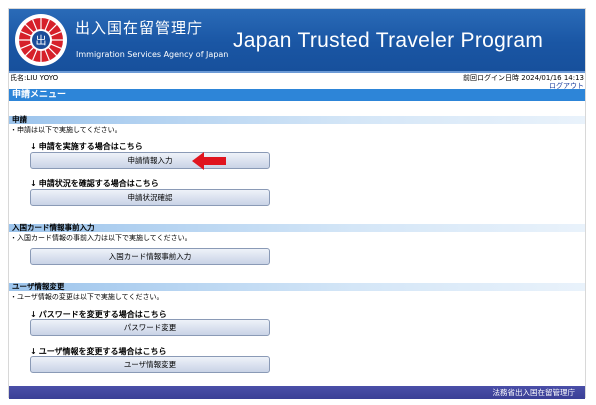 The width and height of the screenshot is (596, 405). What do you see at coordinates (152, 54) in the screenshot?
I see `agency-name-en: Immigration Services Agency of Japan` at bounding box center [152, 54].